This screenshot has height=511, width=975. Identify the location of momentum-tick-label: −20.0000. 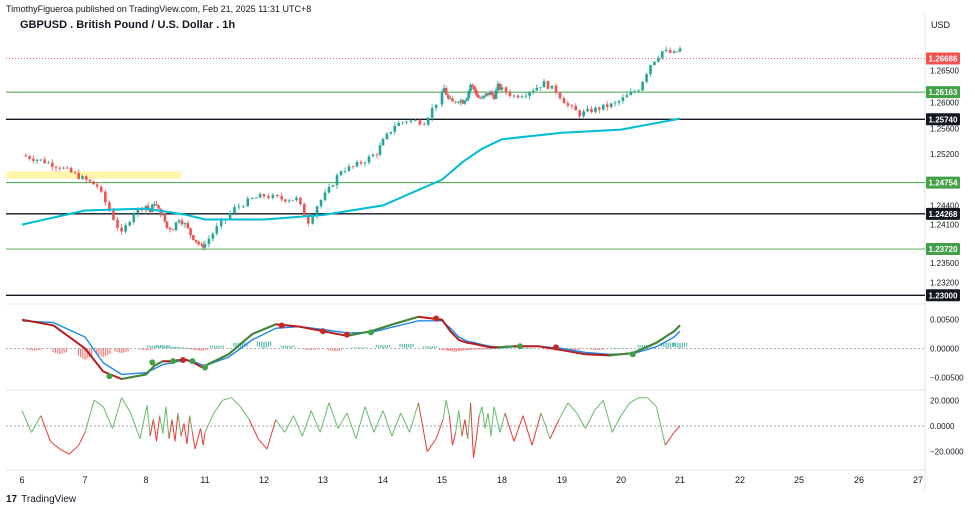
(947, 452).